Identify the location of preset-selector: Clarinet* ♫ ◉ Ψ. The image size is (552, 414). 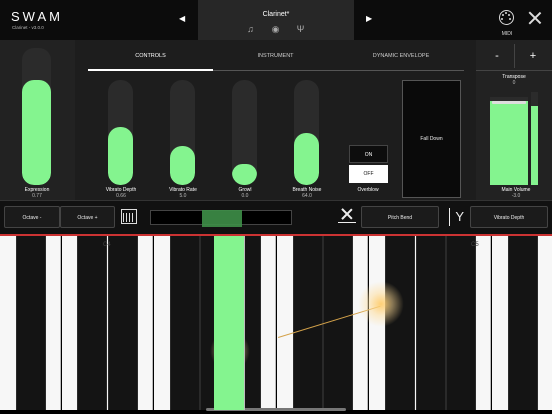
(276, 20).